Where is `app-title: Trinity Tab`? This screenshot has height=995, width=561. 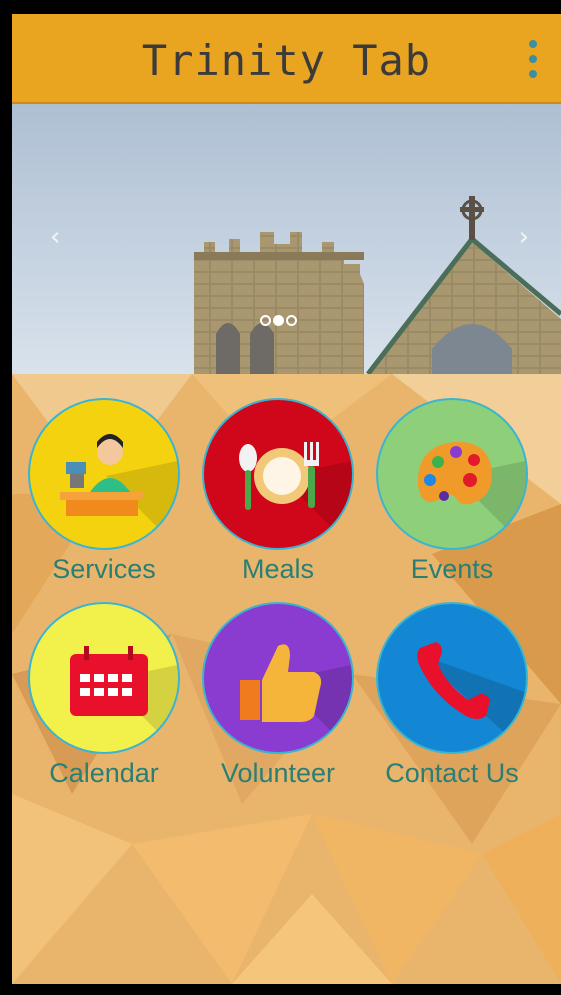
app-title: Trinity Tab is located at coordinates (286, 60).